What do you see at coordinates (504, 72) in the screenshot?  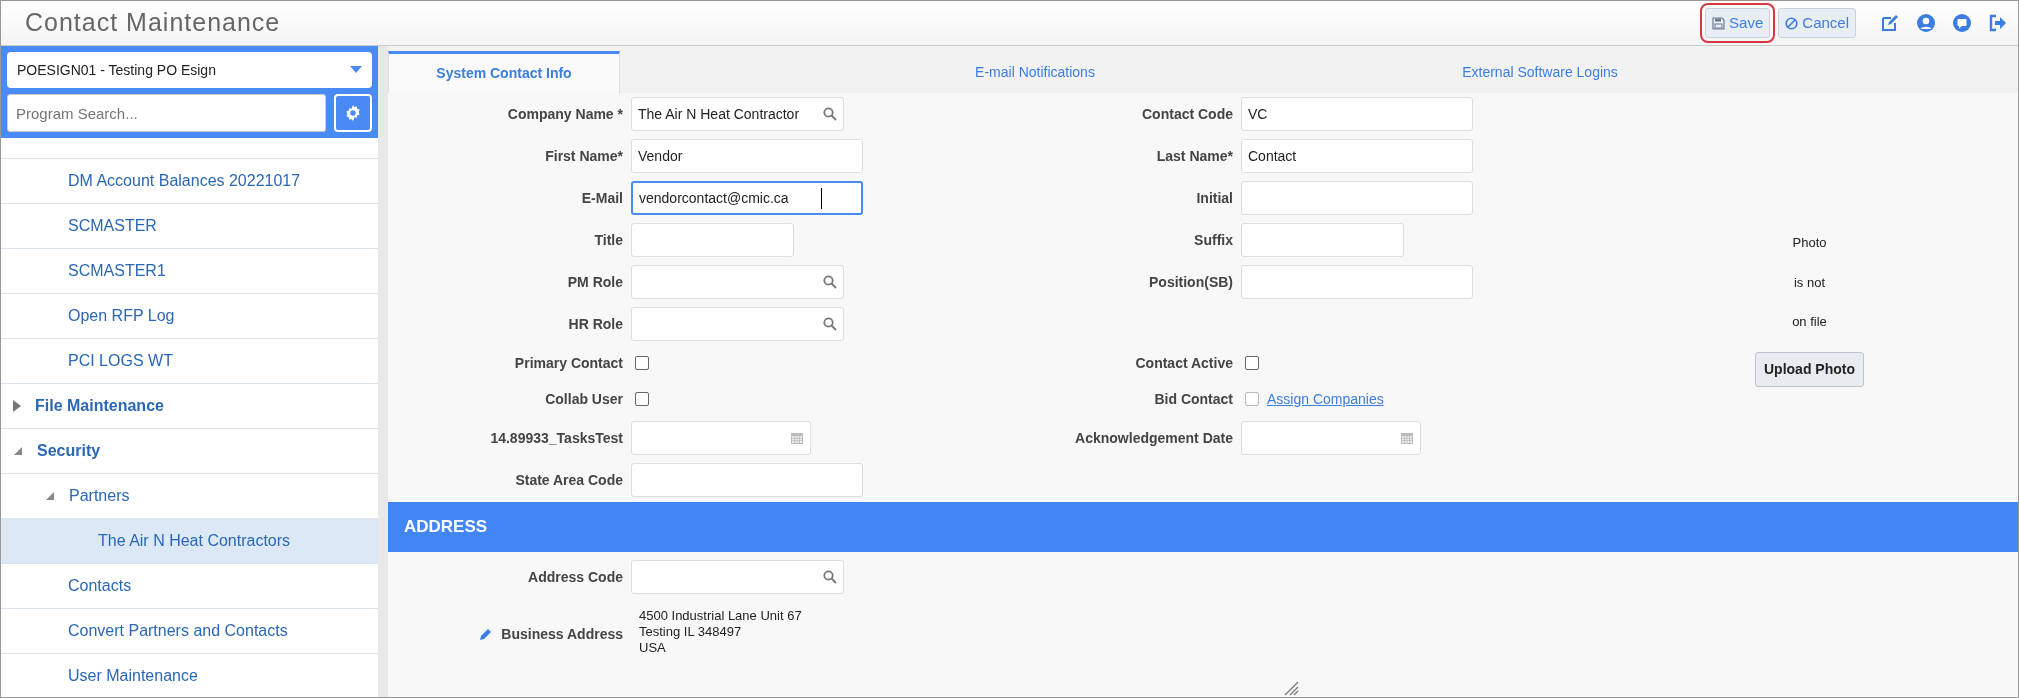 I see `tab: System Contact Info` at bounding box center [504, 72].